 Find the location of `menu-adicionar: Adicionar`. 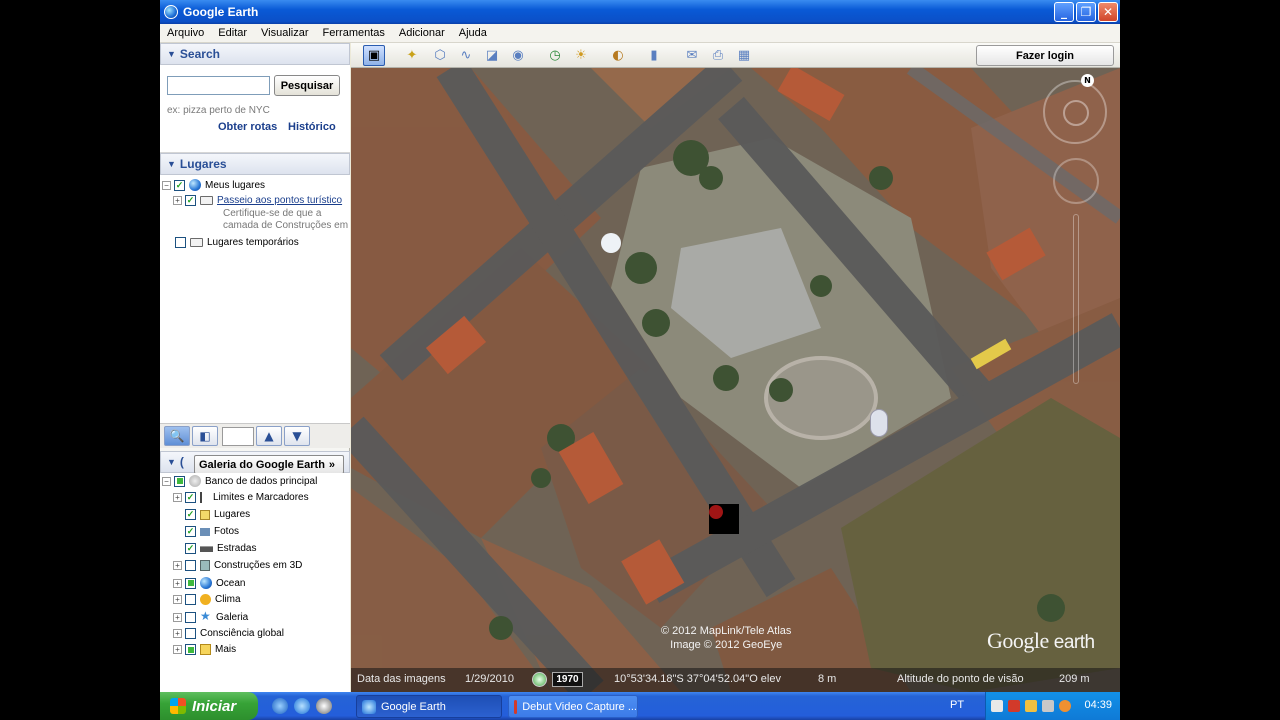

menu-adicionar: Adicionar is located at coordinates (422, 33).